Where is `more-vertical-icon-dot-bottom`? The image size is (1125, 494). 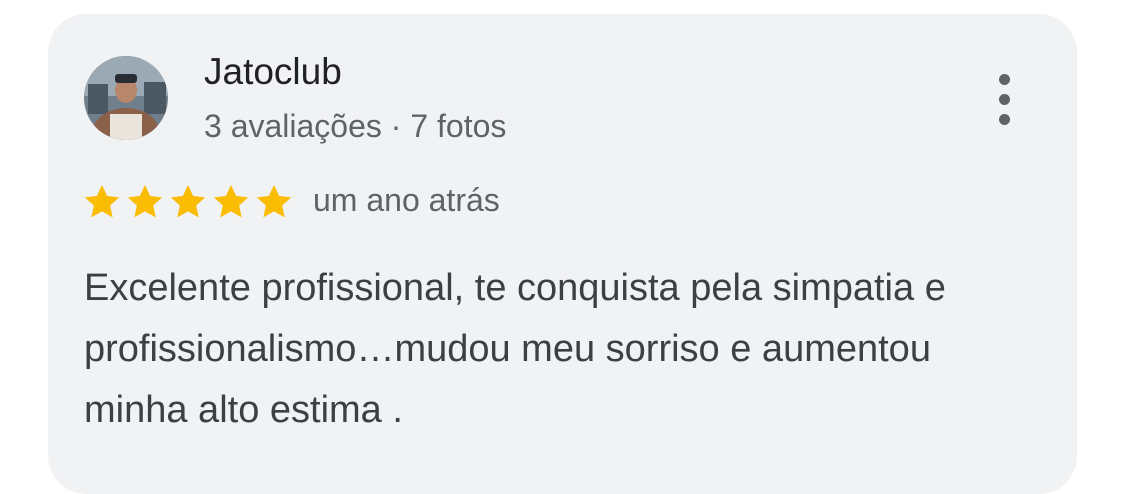
more-vertical-icon-dot-bottom is located at coordinates (1004, 119).